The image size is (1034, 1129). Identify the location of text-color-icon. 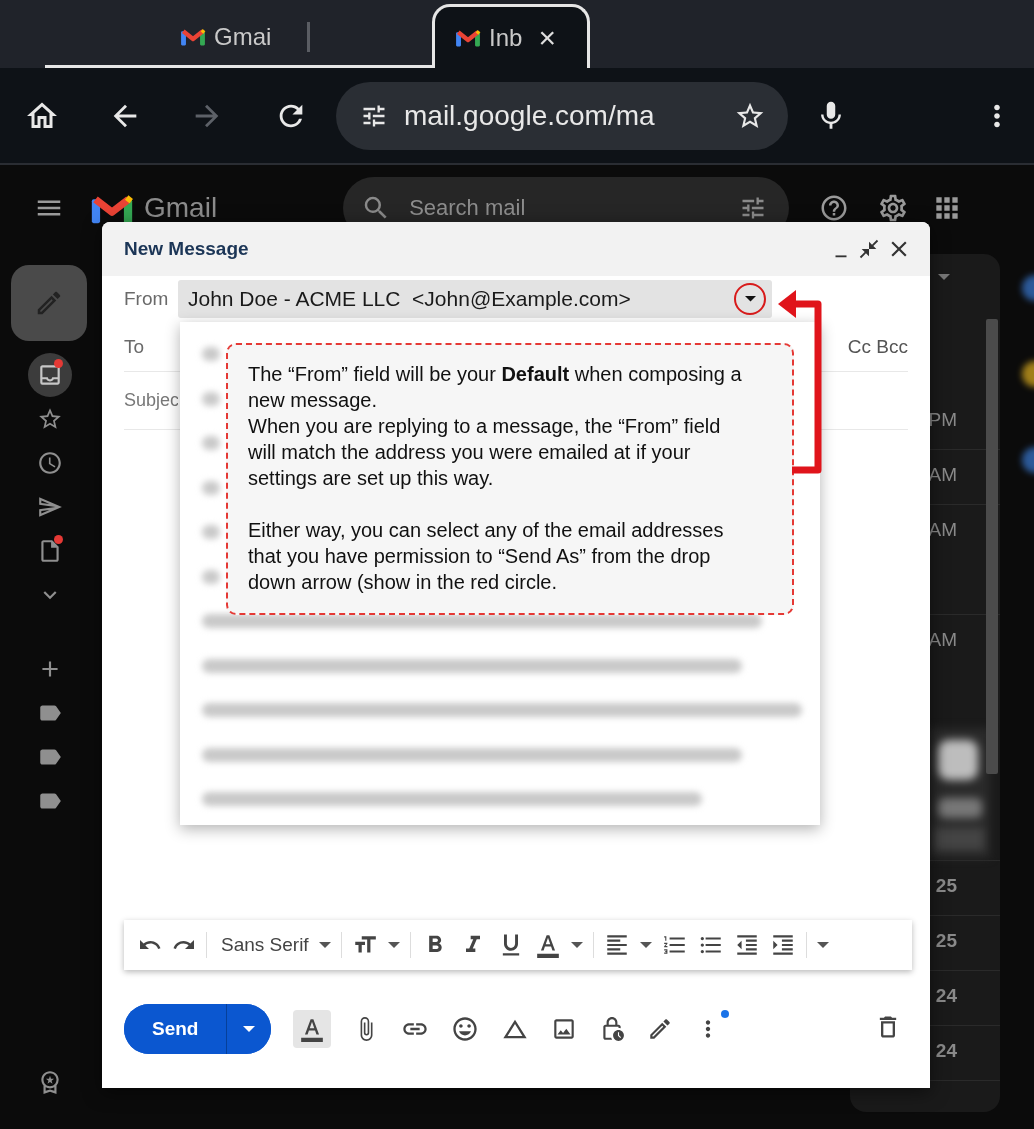
(547, 945).